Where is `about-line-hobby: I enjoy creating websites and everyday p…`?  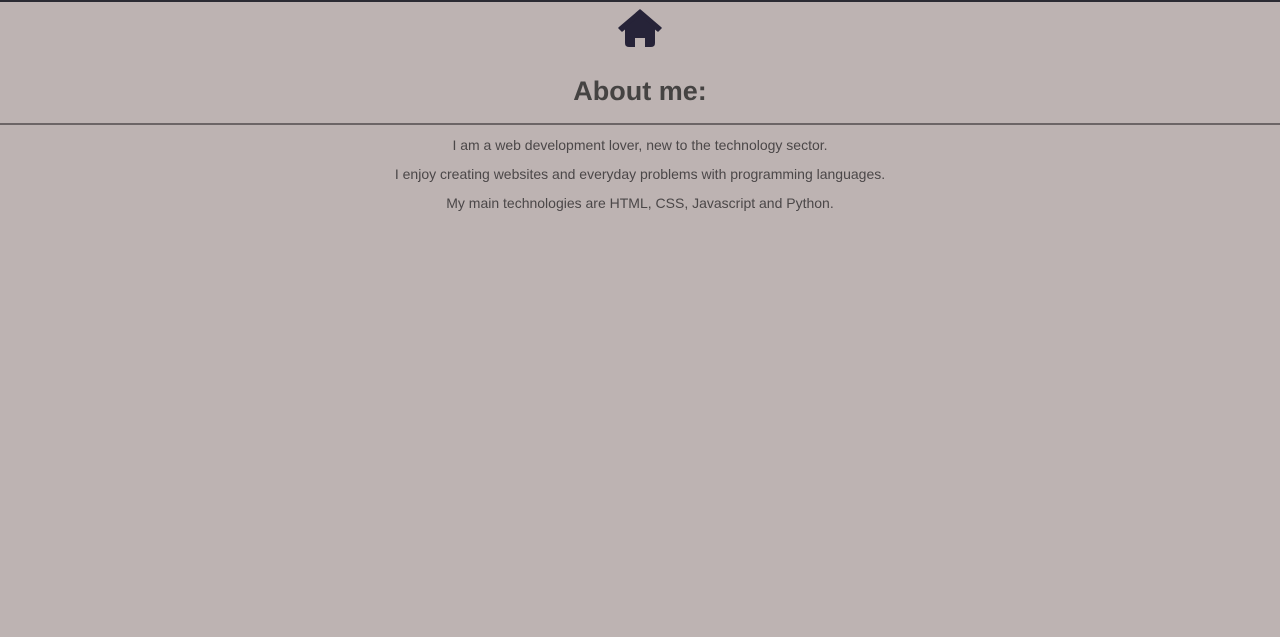 about-line-hobby: I enjoy creating websites and everyday p… is located at coordinates (640, 174).